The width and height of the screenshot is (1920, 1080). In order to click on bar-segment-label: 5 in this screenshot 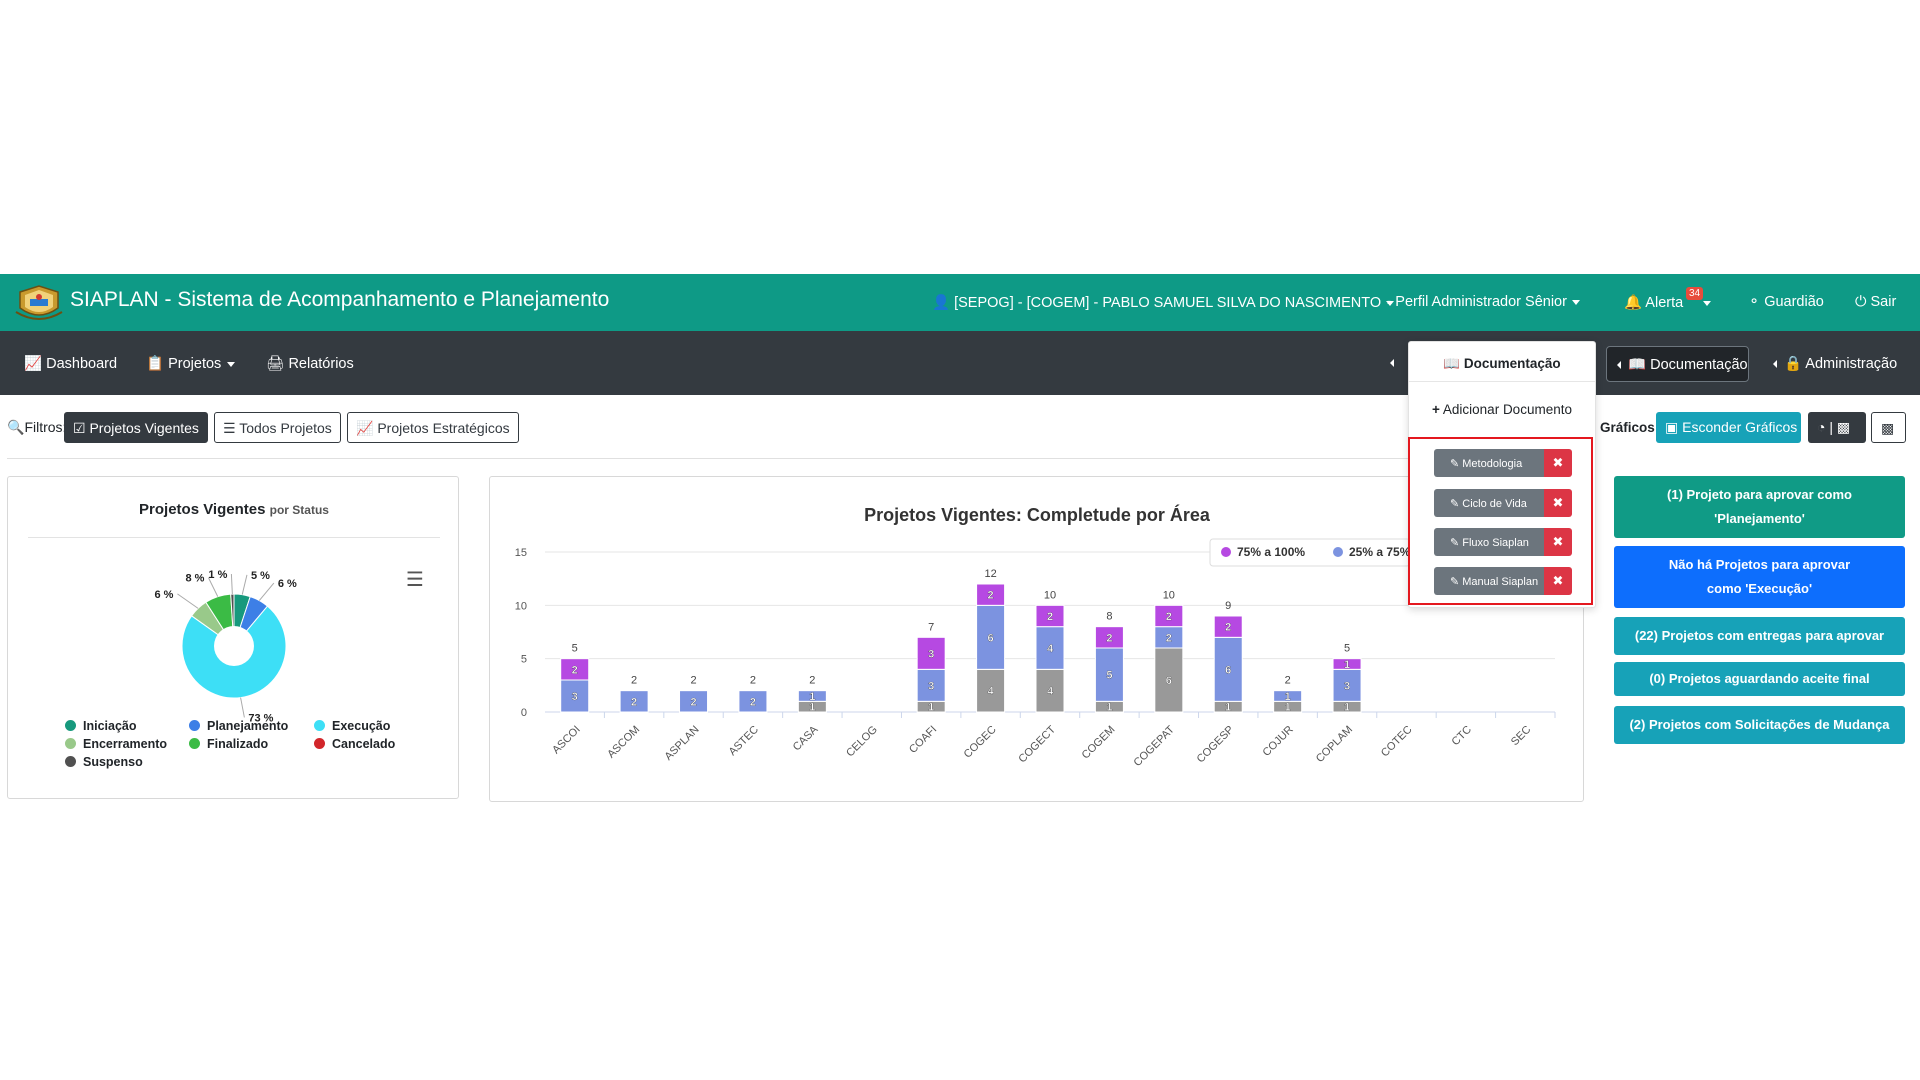, I will do `click(1109, 676)`.